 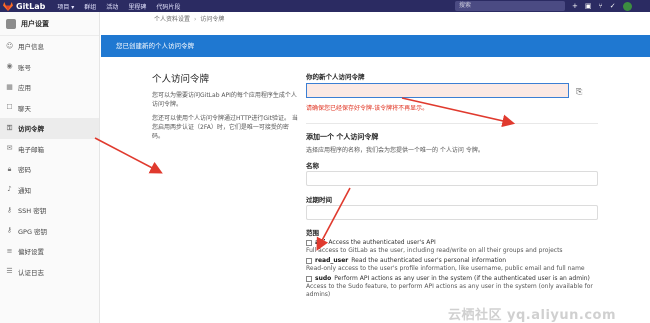 I want to click on user-avatar, so click(x=627, y=6).